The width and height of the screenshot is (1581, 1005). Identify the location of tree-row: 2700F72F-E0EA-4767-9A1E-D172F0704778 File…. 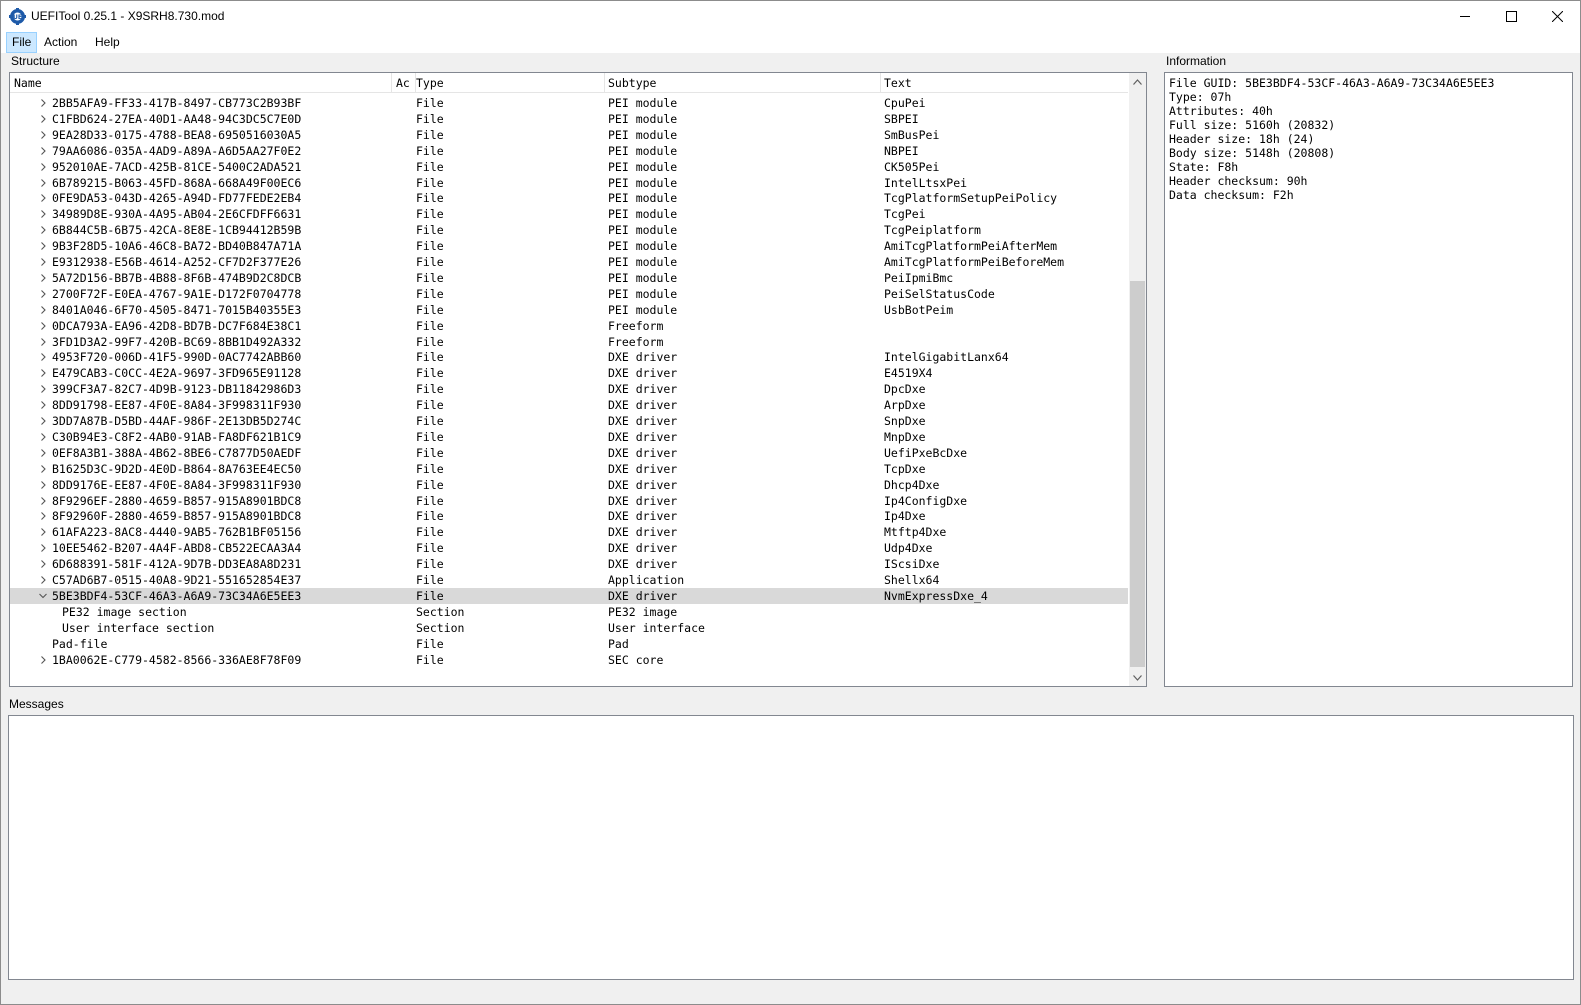
(569, 294).